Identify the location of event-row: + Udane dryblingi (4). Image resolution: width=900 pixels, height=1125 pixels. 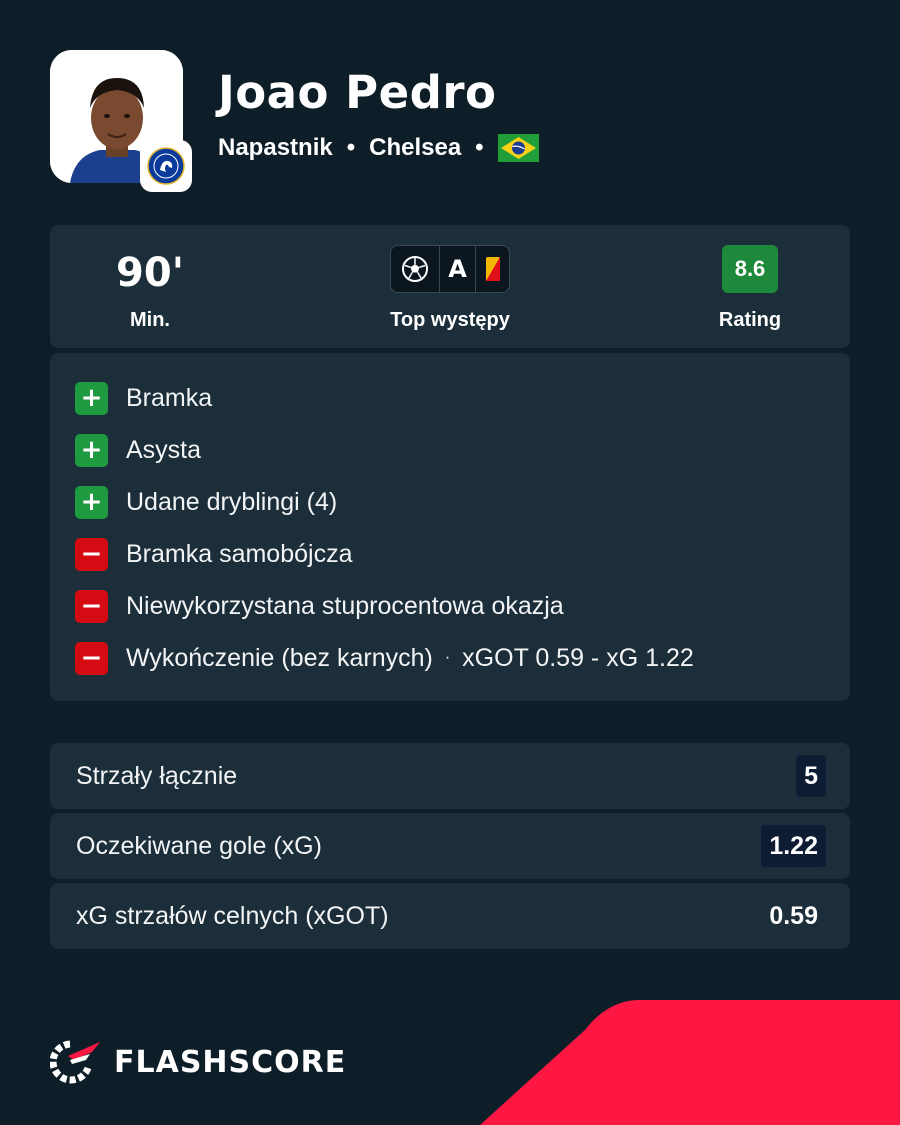
(206, 502).